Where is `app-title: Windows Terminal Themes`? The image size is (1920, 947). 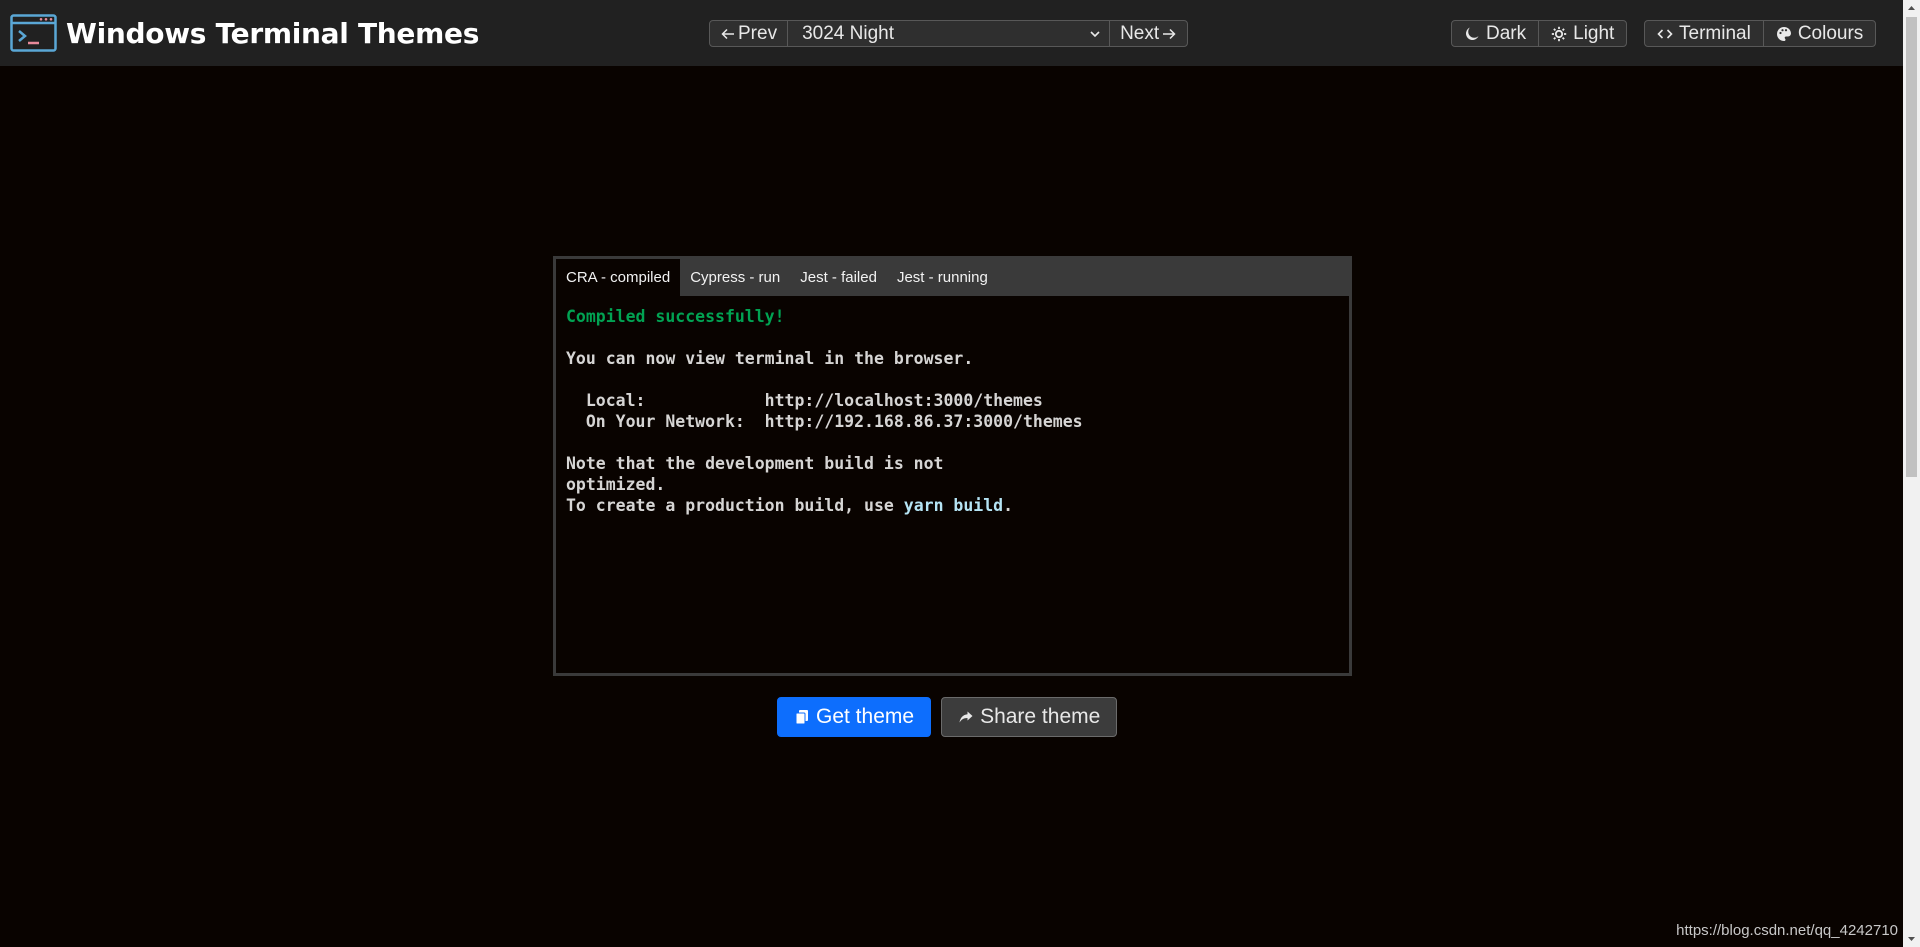 app-title: Windows Terminal Themes is located at coordinates (273, 33).